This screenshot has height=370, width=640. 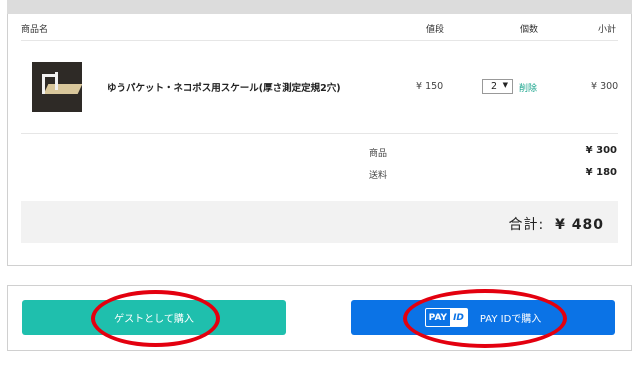 What do you see at coordinates (607, 30) in the screenshot?
I see `column-header-subtotal: 小計` at bounding box center [607, 30].